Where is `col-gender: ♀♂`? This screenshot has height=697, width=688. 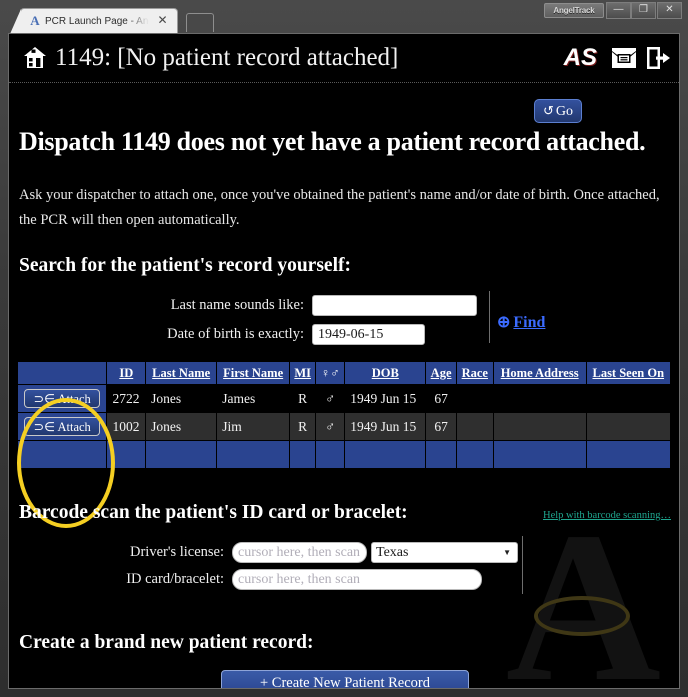
col-gender: ♀♂ is located at coordinates (330, 373).